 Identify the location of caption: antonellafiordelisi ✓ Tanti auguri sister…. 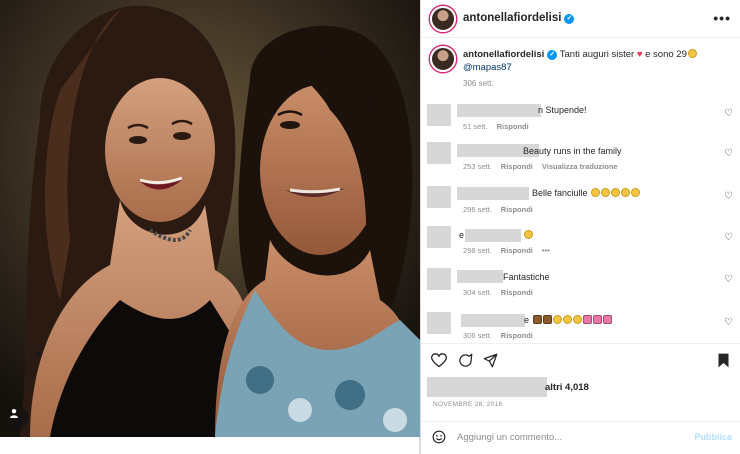
(593, 61).